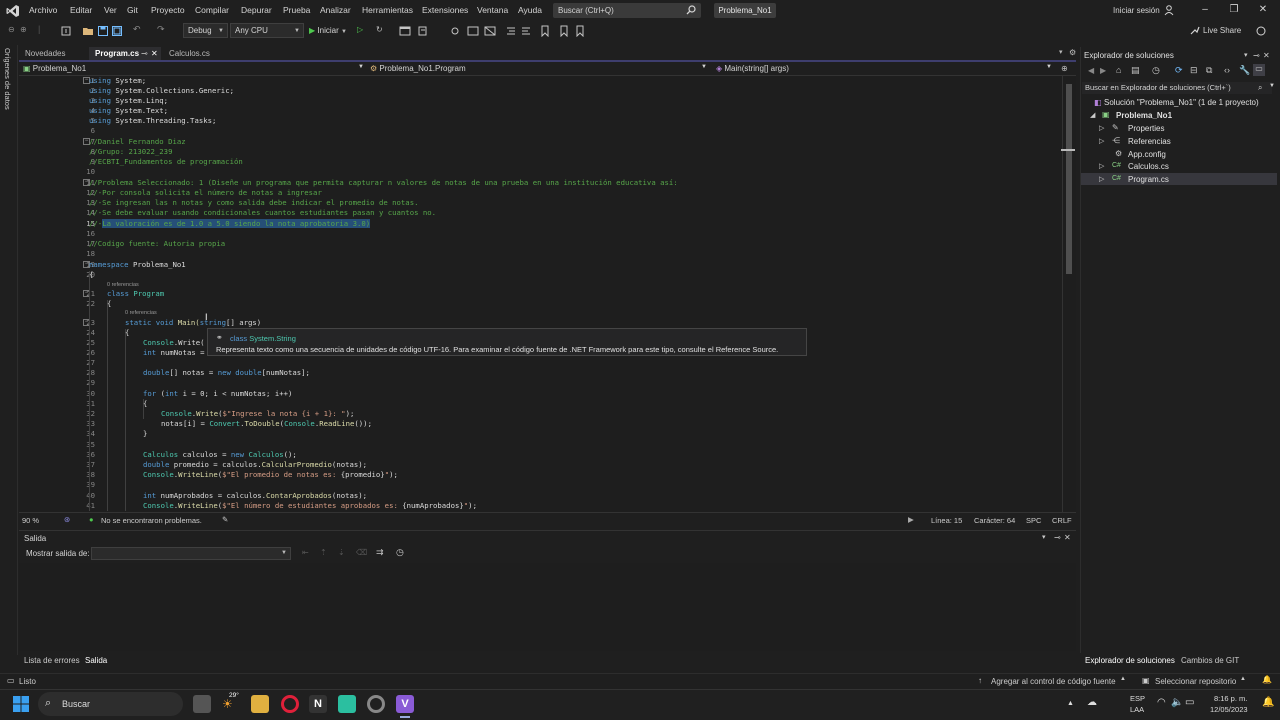  Describe the element at coordinates (296, 10) in the screenshot. I see `menu-prueba: Prueba` at that location.